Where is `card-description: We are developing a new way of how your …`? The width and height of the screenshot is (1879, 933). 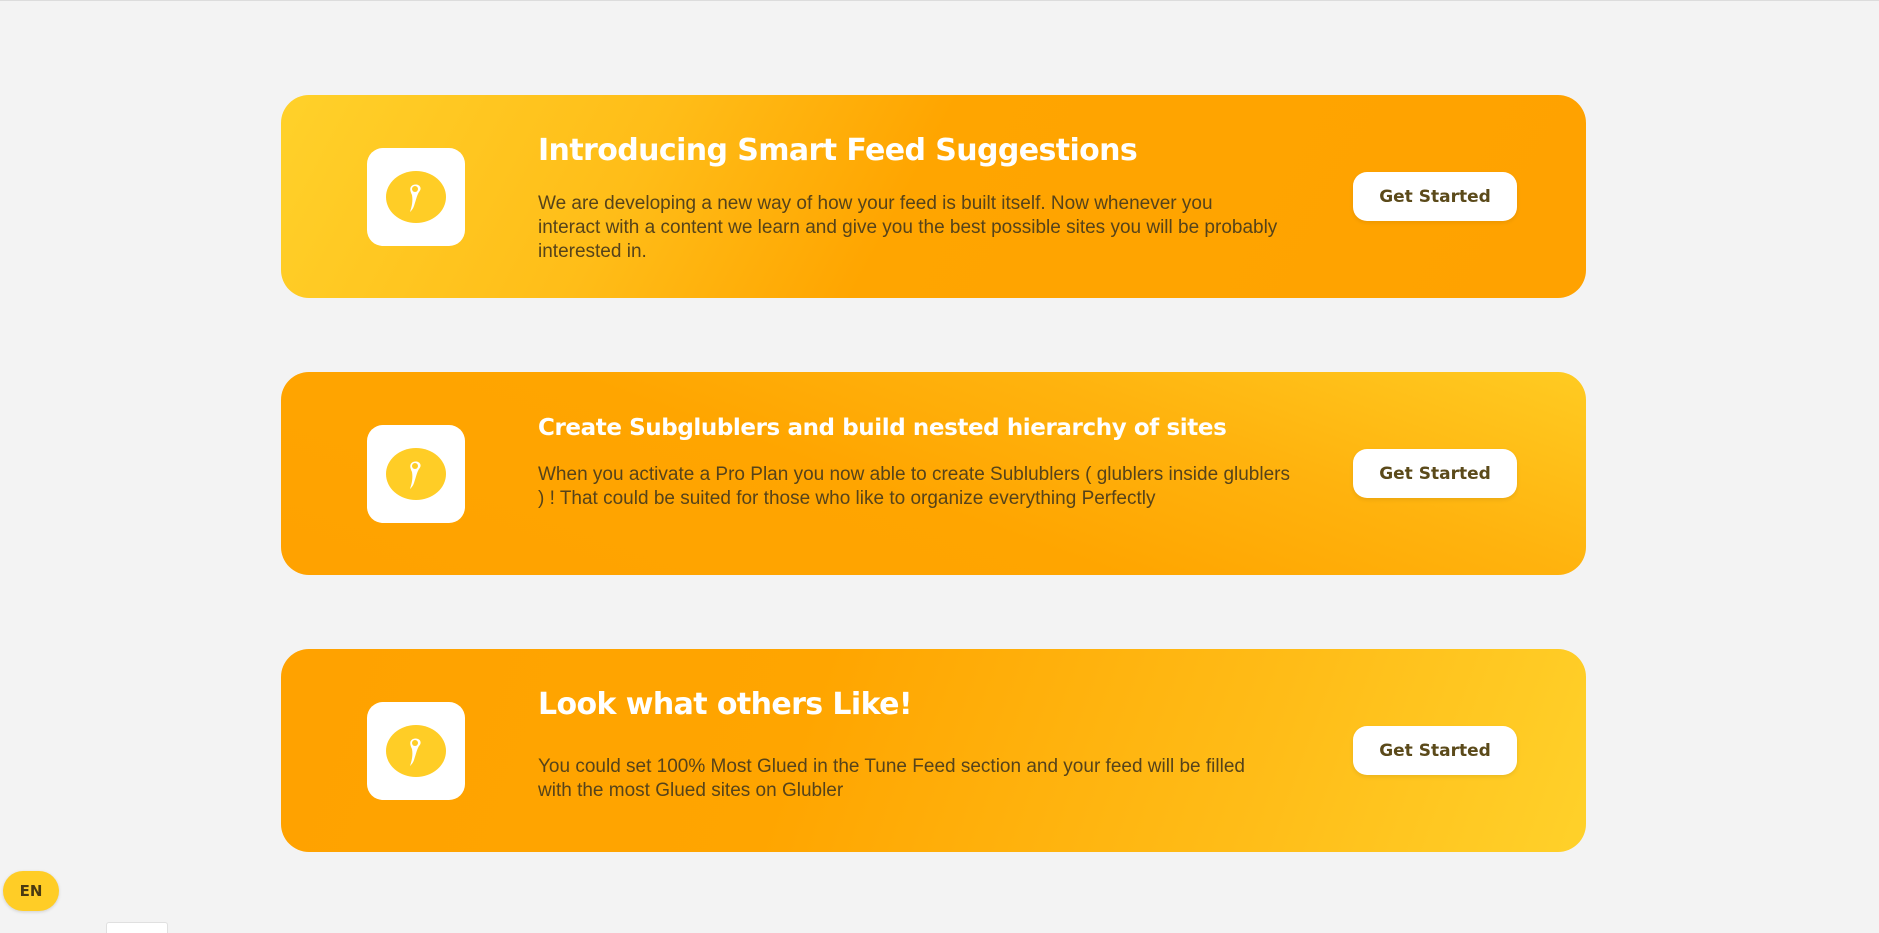
card-description: We are developing a new way of how your … is located at coordinates (908, 227).